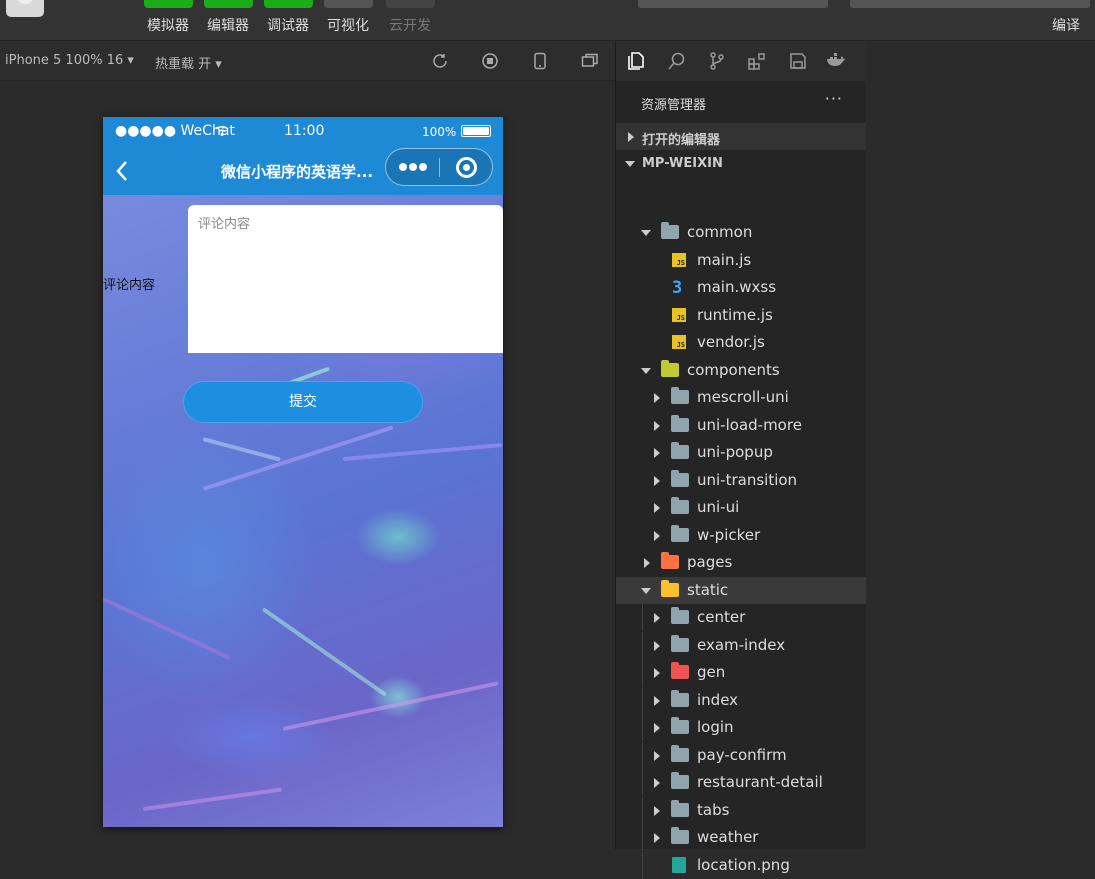 The image size is (1095, 879). Describe the element at coordinates (681, 140) in the screenshot. I see `open-editors-label: 打开的编辑器` at that location.